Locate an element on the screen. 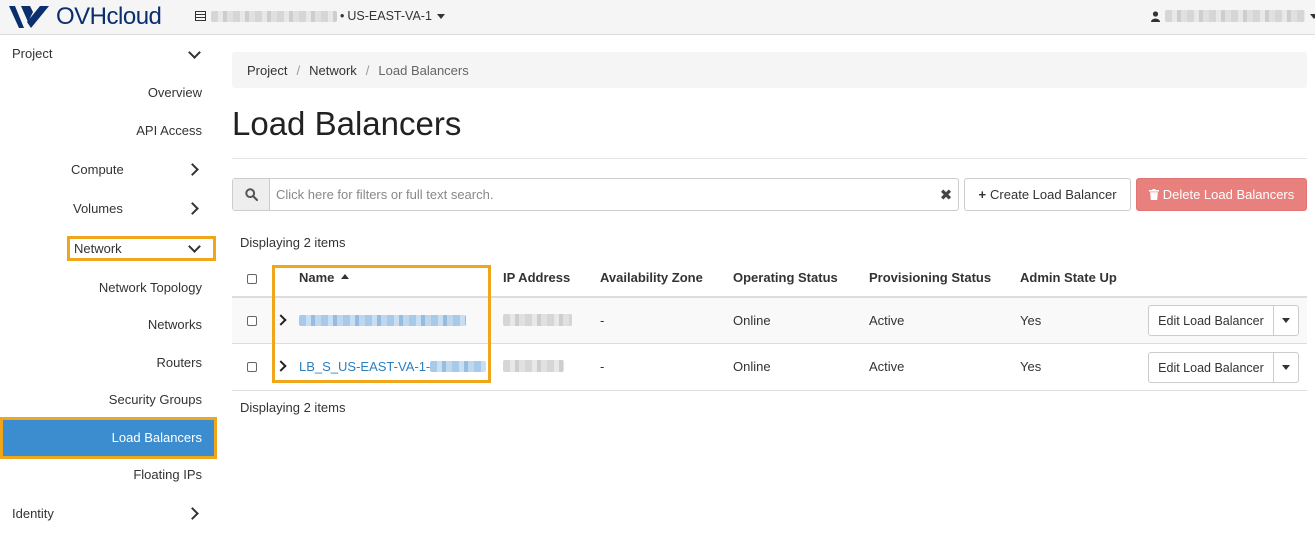 The height and width of the screenshot is (539, 1315). column-header-admin-state-up: Admin State Up is located at coordinates (1068, 277).